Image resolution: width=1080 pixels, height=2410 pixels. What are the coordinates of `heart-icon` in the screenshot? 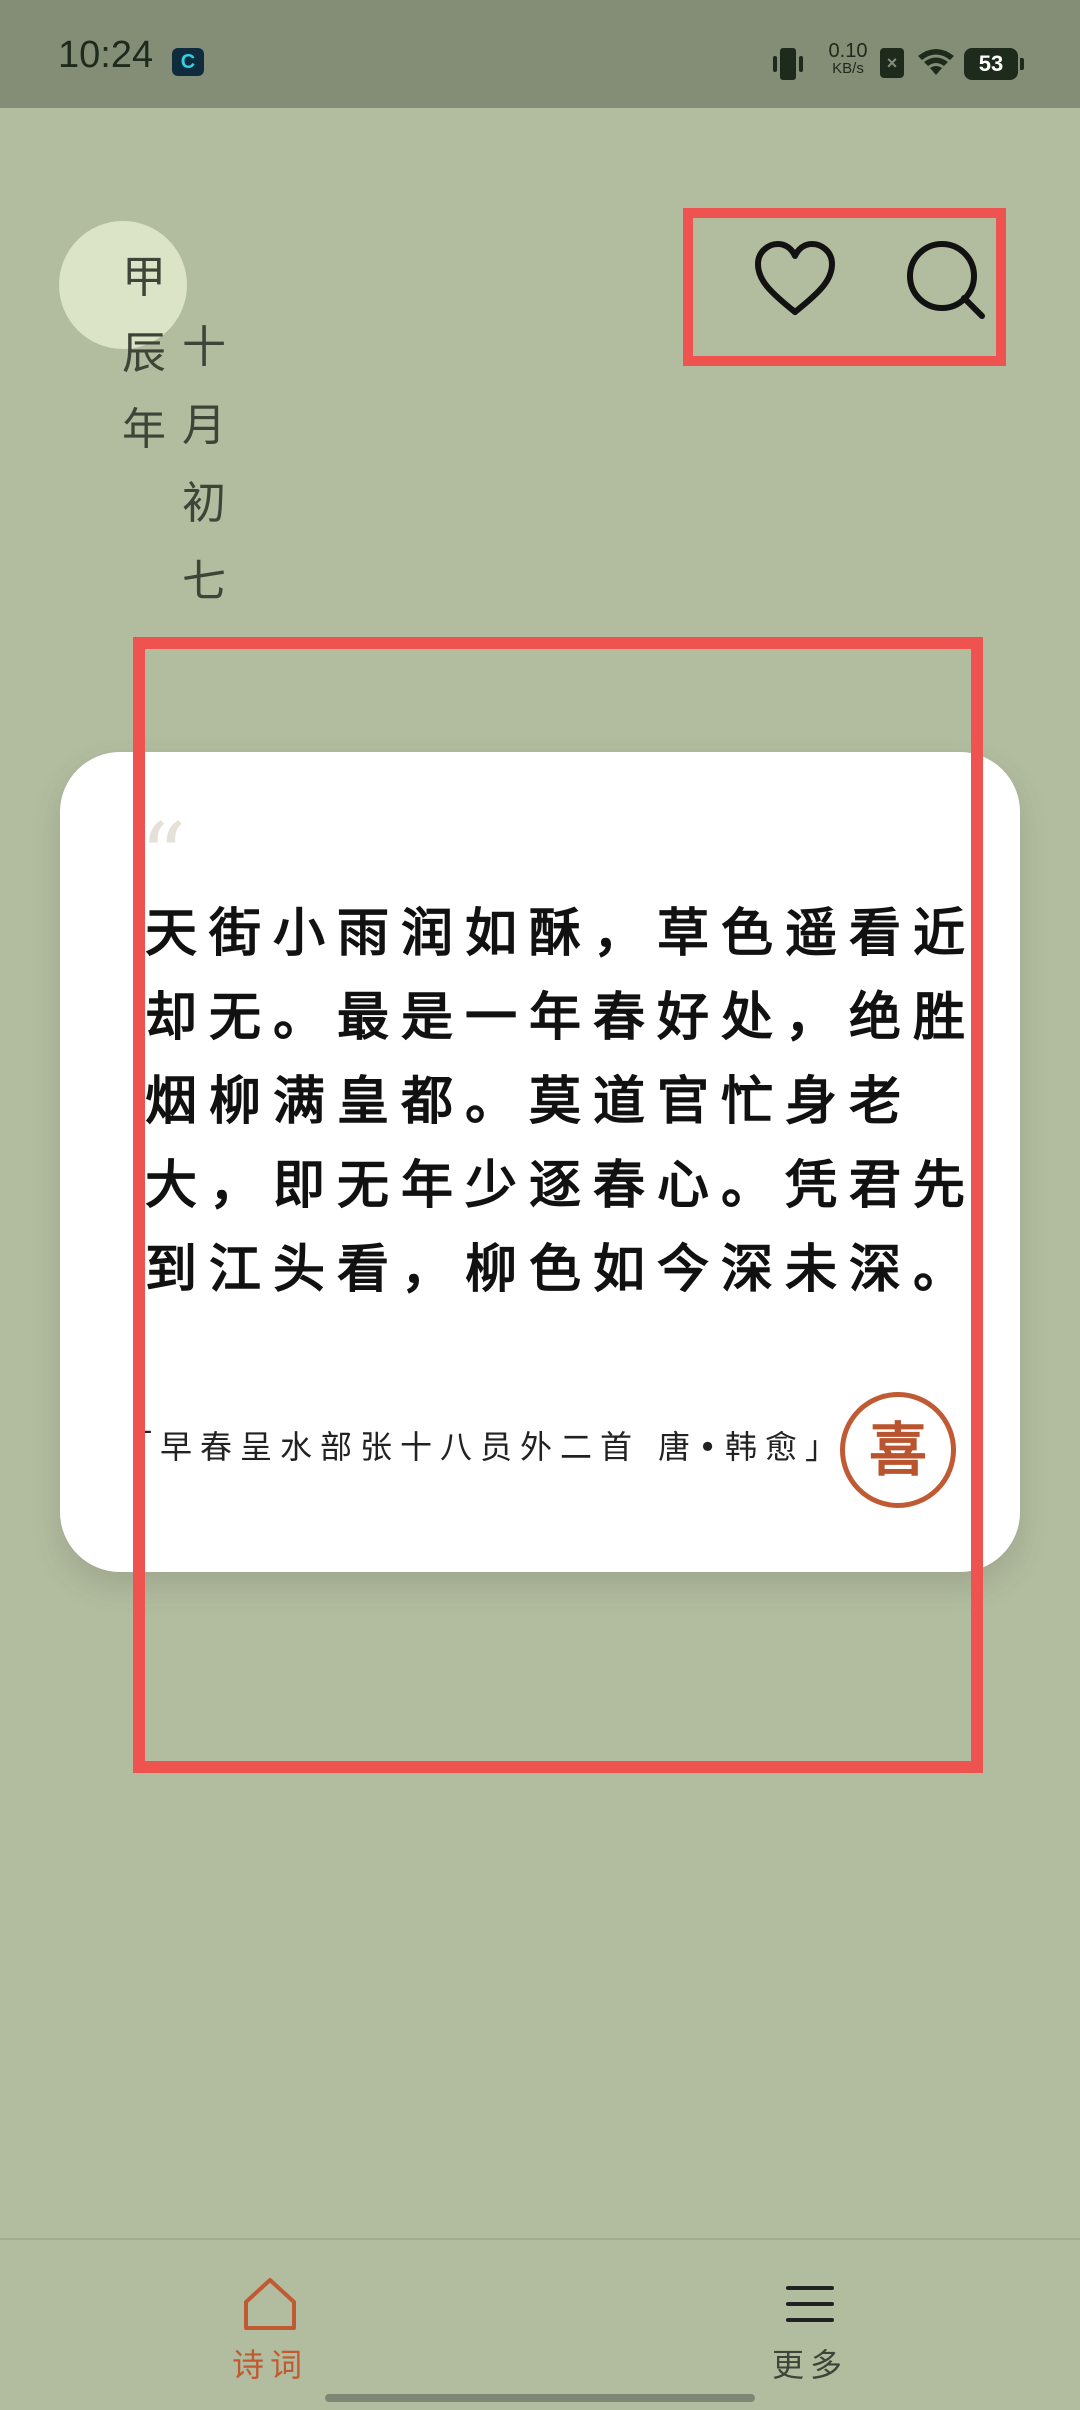 It's located at (795, 281).